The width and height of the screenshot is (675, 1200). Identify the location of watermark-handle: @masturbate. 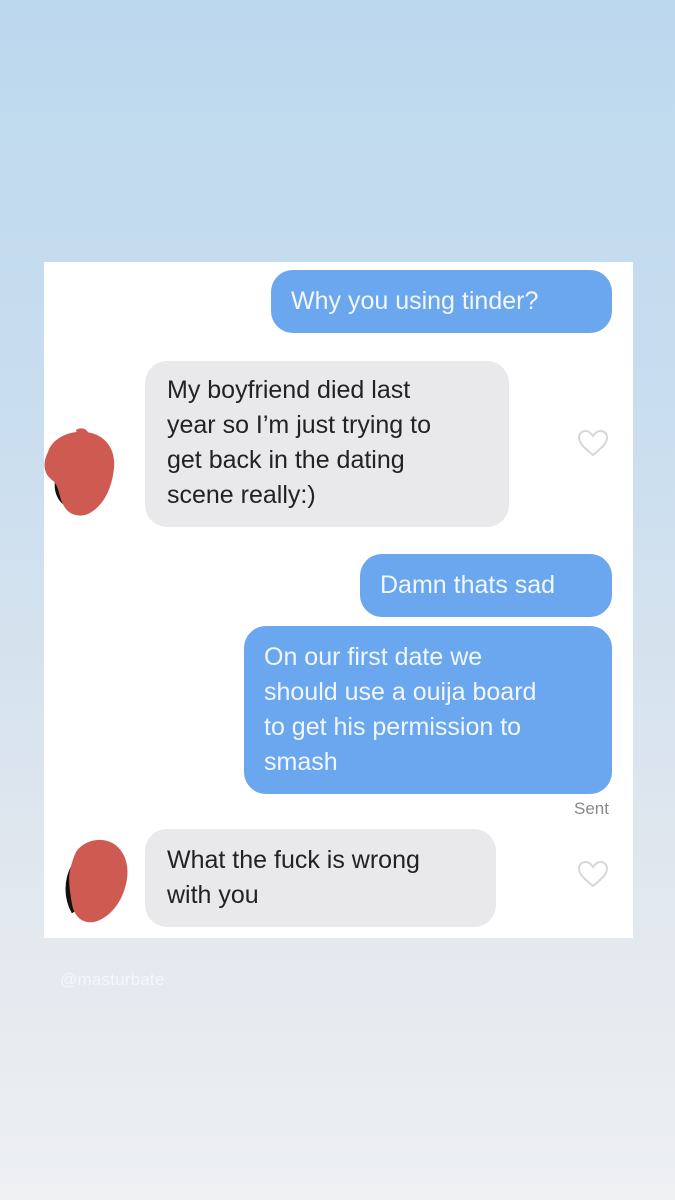
(112, 979).